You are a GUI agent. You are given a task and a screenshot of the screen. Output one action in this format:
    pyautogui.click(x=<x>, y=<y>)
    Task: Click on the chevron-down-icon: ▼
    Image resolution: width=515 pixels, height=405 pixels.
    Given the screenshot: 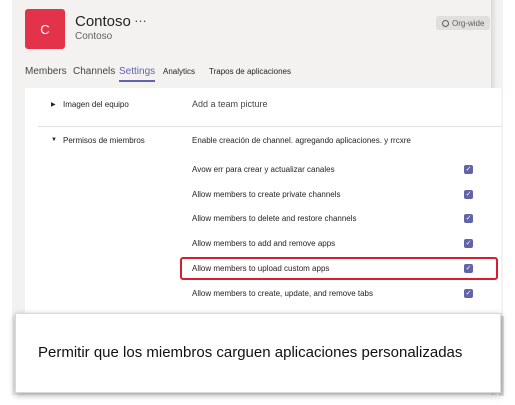 What is the action you would take?
    pyautogui.click(x=54, y=140)
    